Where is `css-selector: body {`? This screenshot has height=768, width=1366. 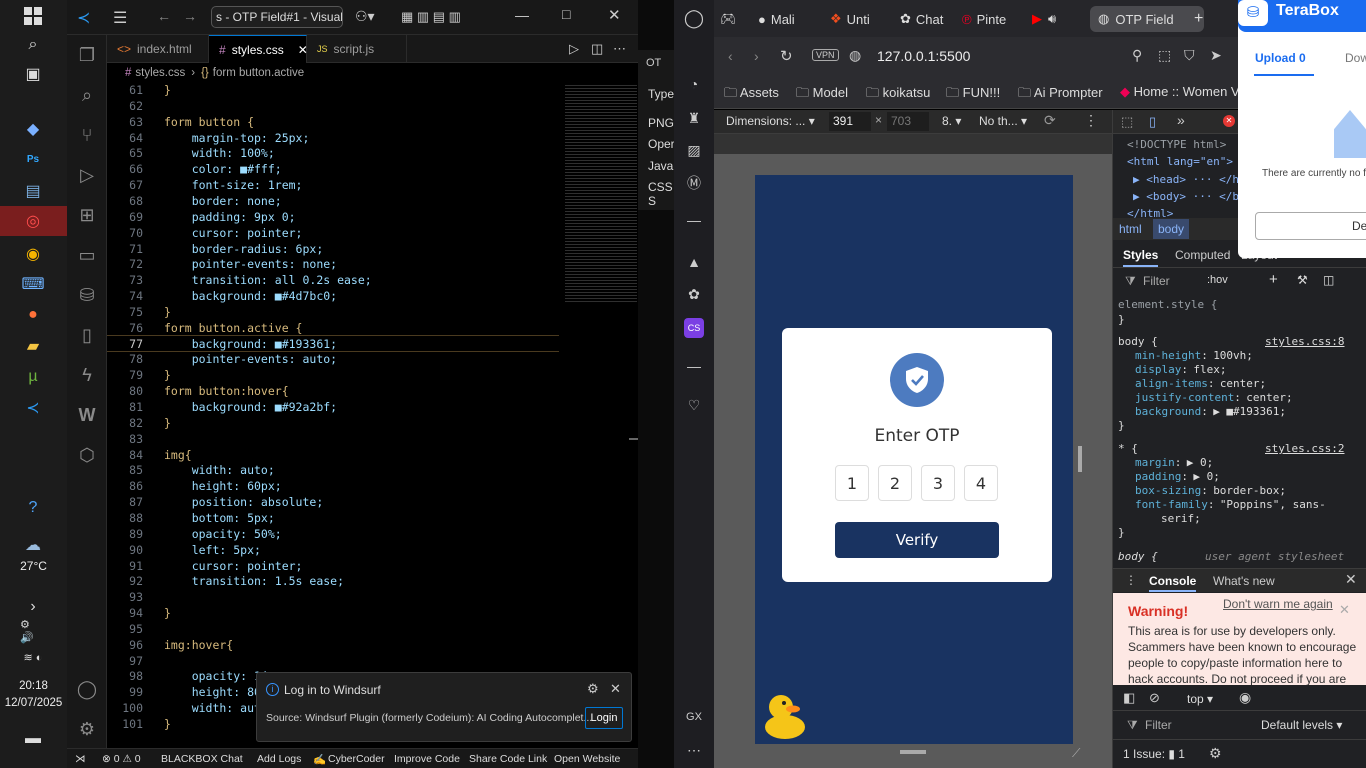 css-selector: body { is located at coordinates (1138, 341).